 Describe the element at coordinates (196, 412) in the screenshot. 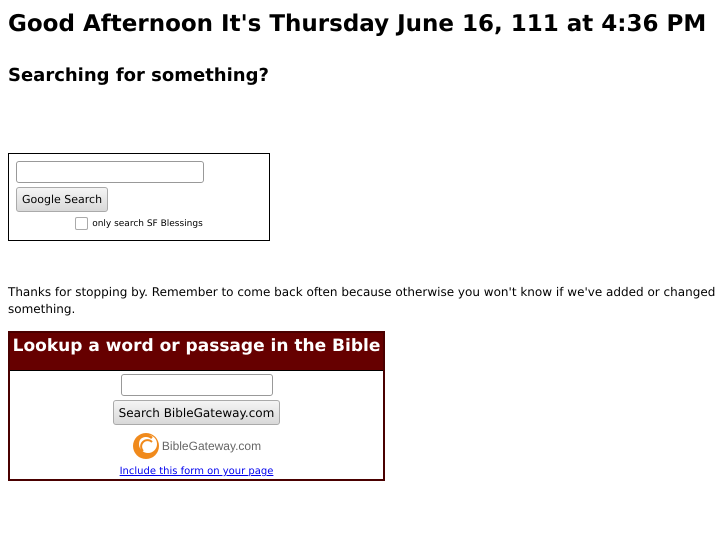

I see `bible-search-button: Search BibleGateway.com` at that location.